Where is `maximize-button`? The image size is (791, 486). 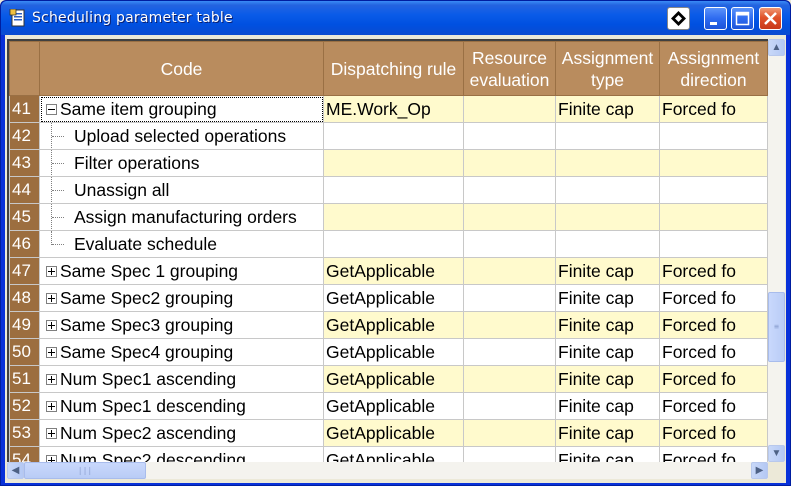 maximize-button is located at coordinates (742, 18).